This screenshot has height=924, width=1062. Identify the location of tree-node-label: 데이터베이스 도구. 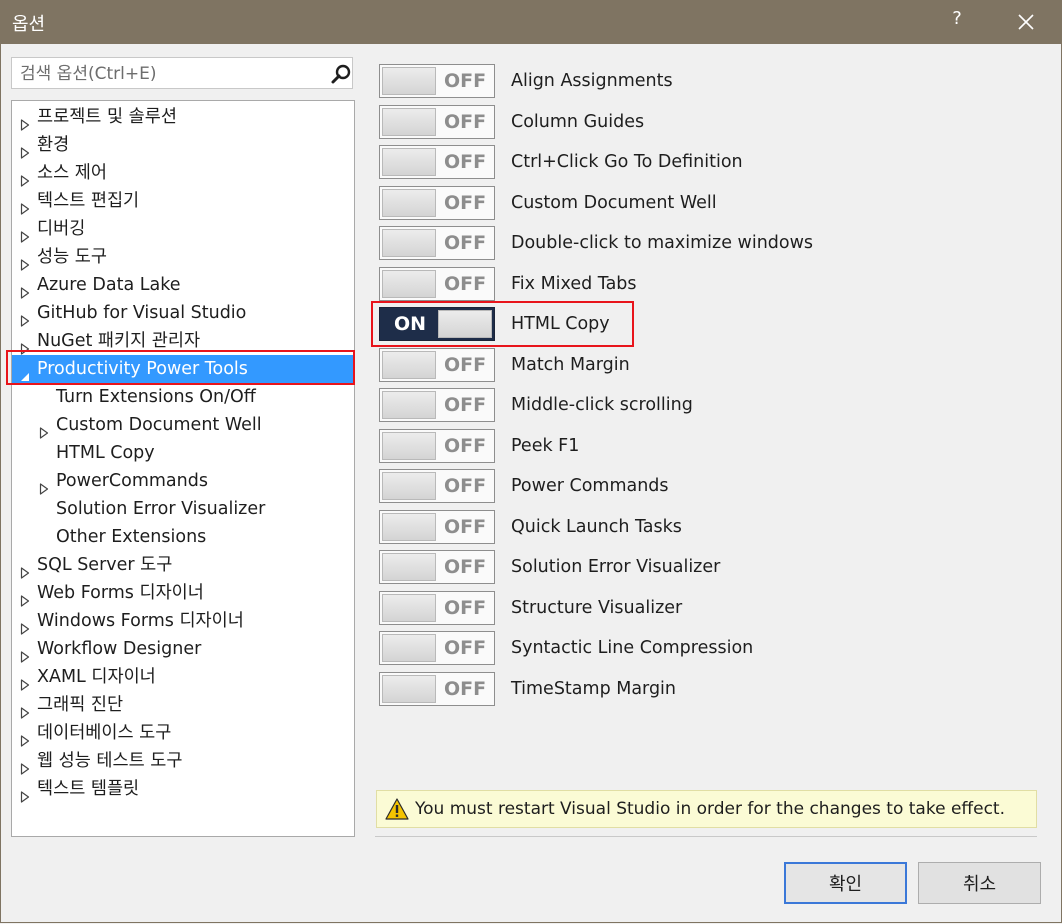
(104, 733).